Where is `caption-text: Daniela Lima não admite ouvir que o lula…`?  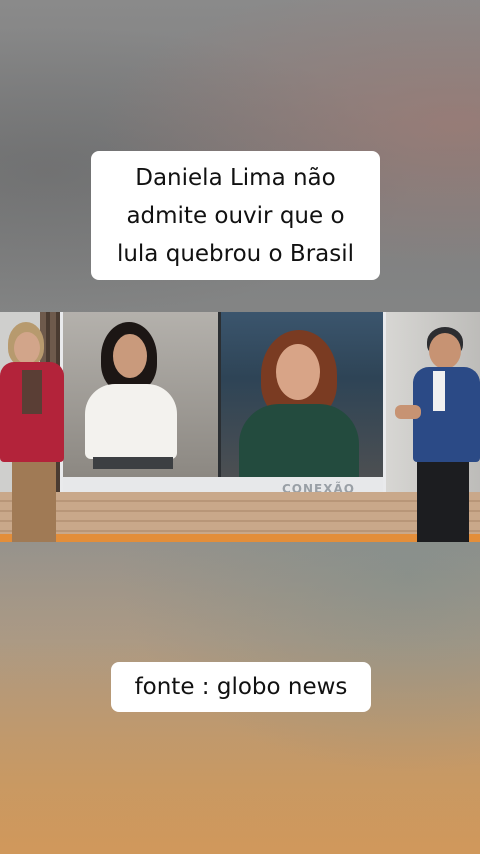 caption-text: Daniela Lima não admite ouvir que o lula… is located at coordinates (235, 215).